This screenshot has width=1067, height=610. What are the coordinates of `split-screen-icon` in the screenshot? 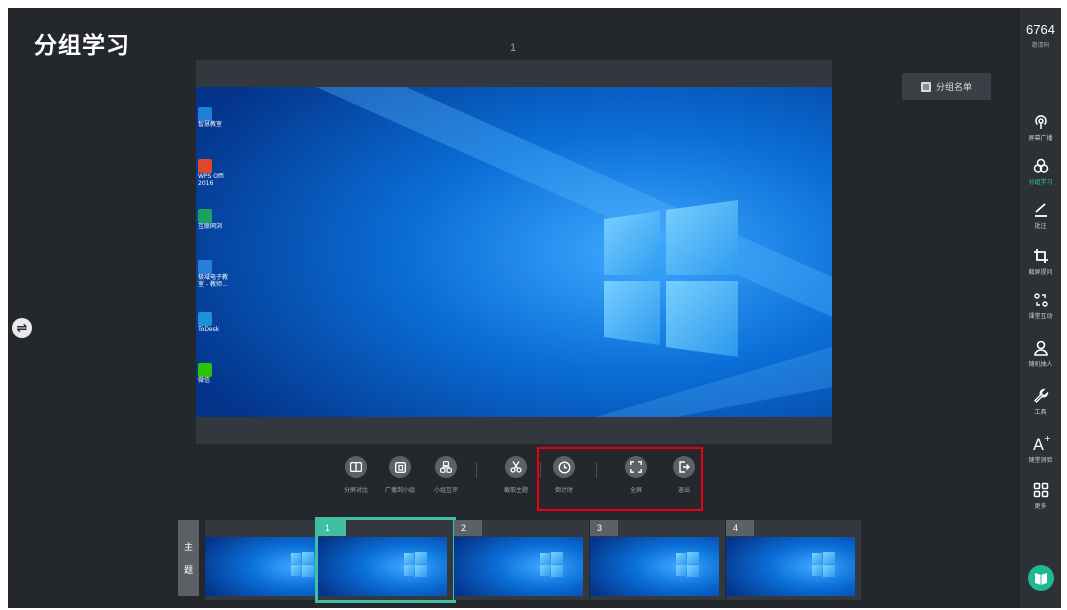 It's located at (356, 467).